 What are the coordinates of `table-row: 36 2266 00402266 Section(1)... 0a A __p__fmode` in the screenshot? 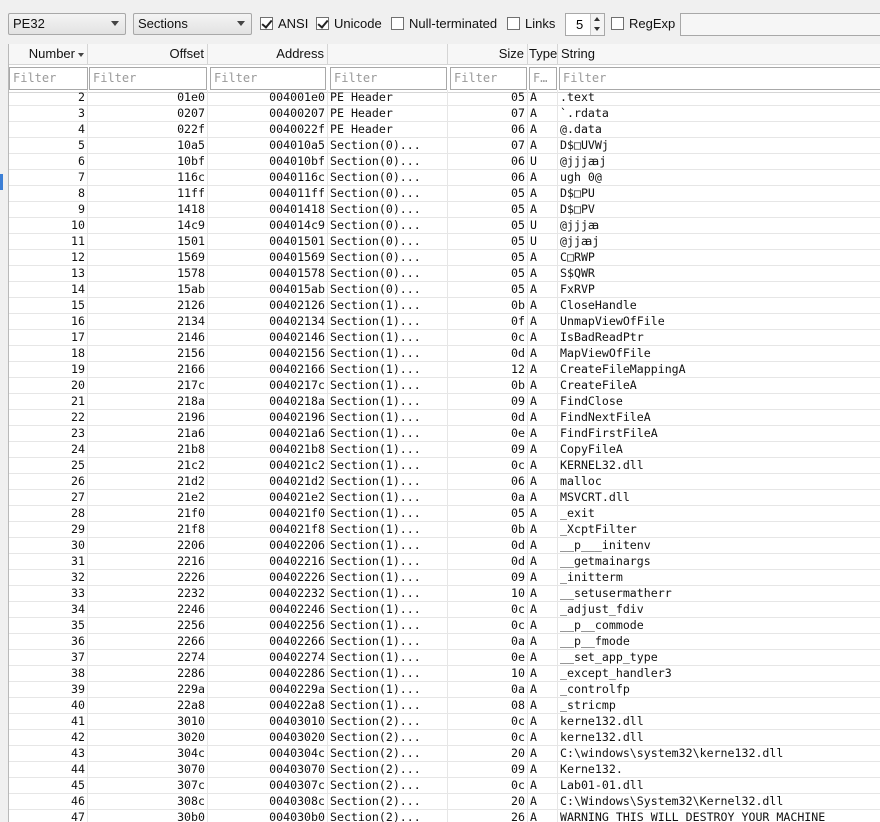 It's located at (444, 642).